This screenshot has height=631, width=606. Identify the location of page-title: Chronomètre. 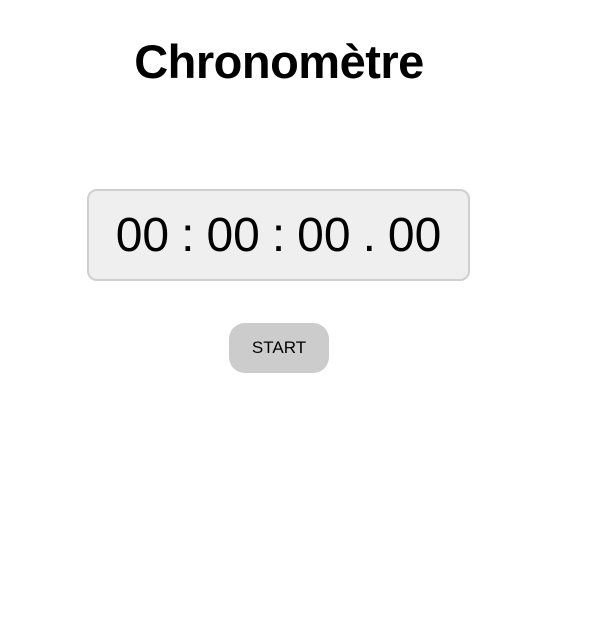
(279, 61).